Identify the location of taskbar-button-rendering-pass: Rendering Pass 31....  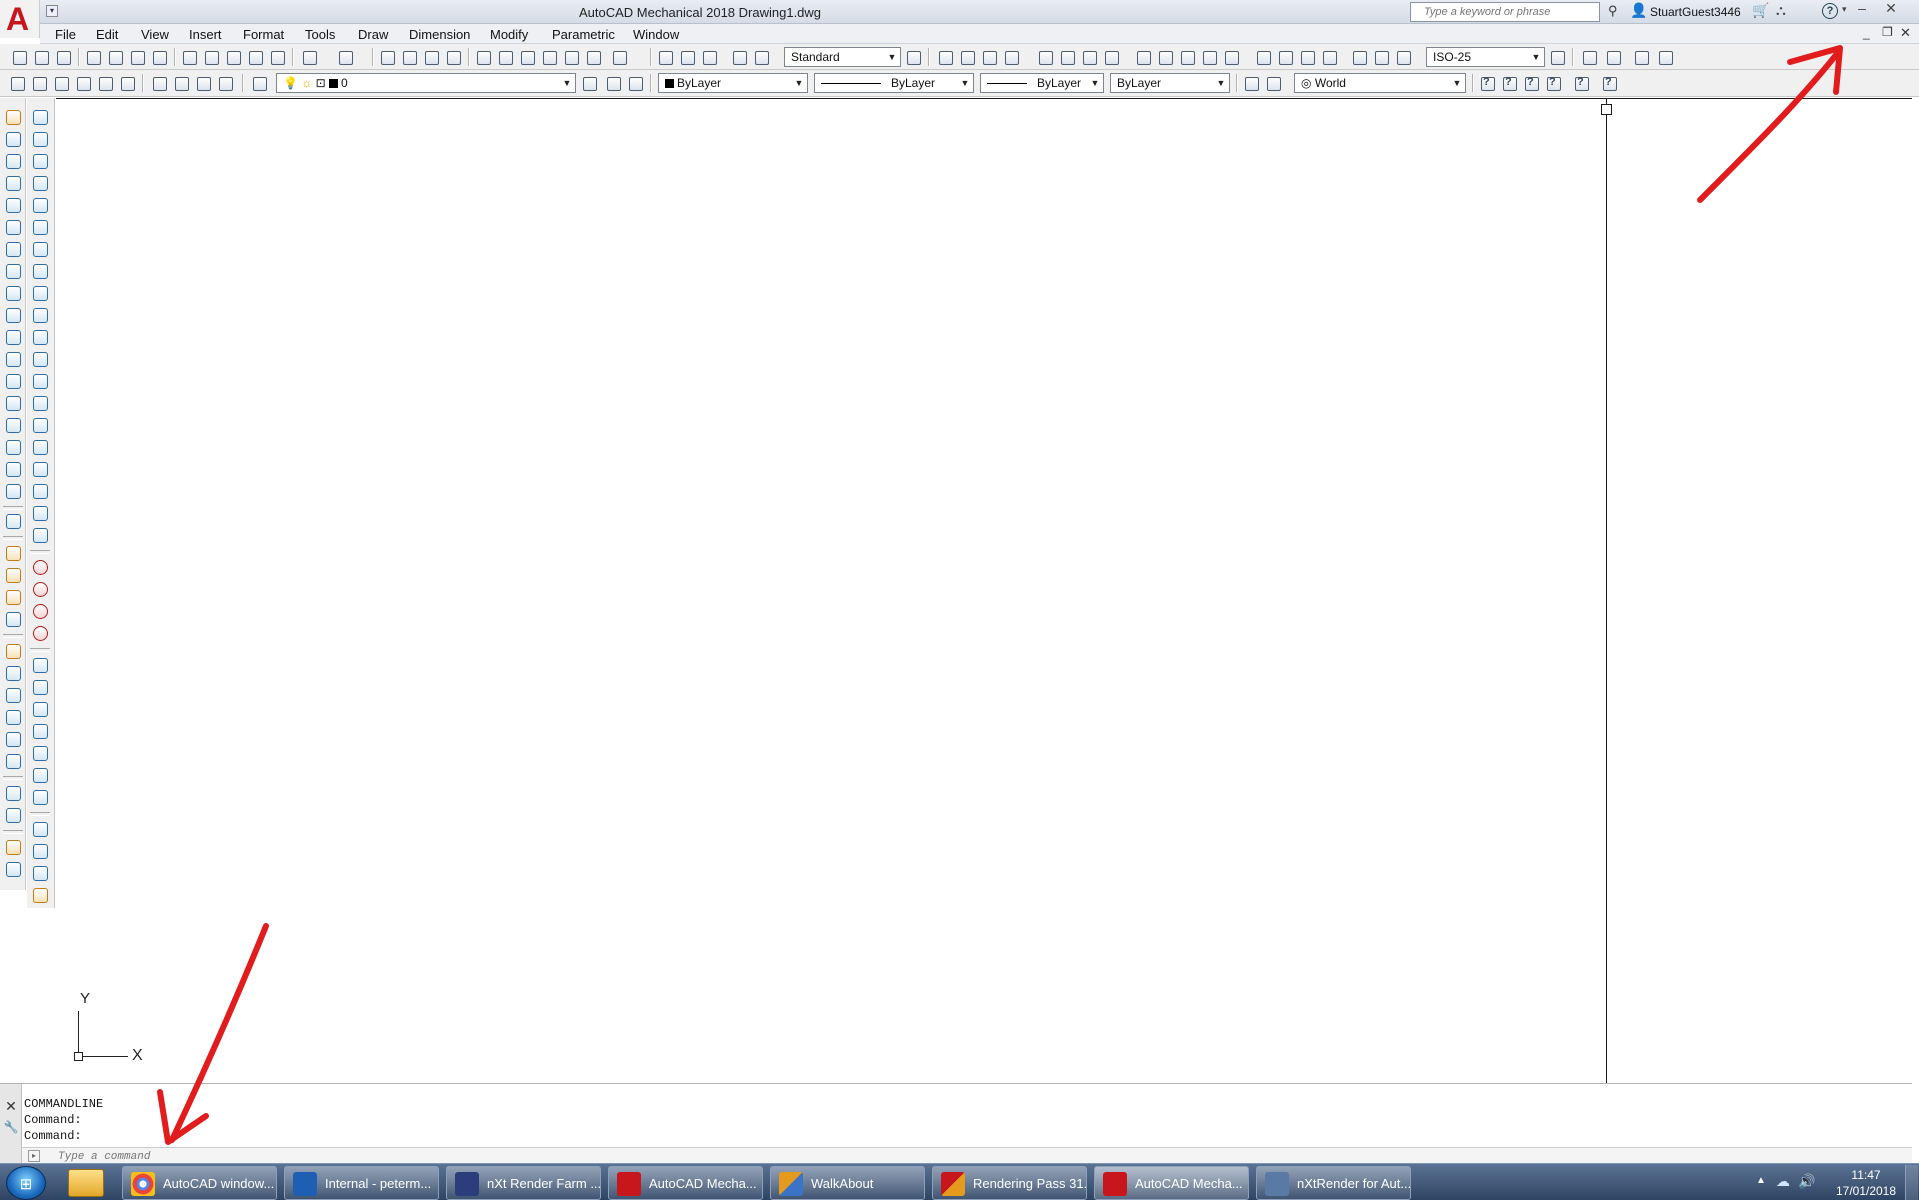
(1009, 1183).